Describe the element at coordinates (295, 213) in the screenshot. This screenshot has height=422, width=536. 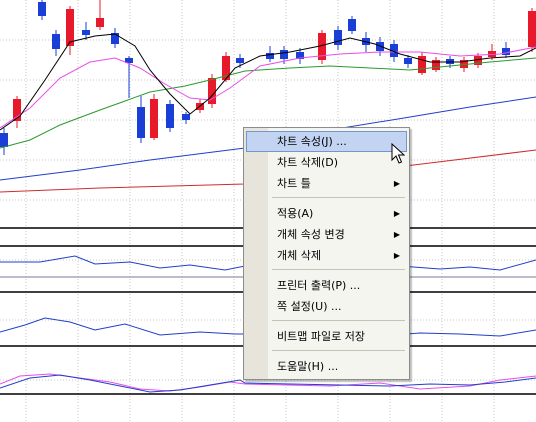
I see `menu-item-label: 적용(A)` at that location.